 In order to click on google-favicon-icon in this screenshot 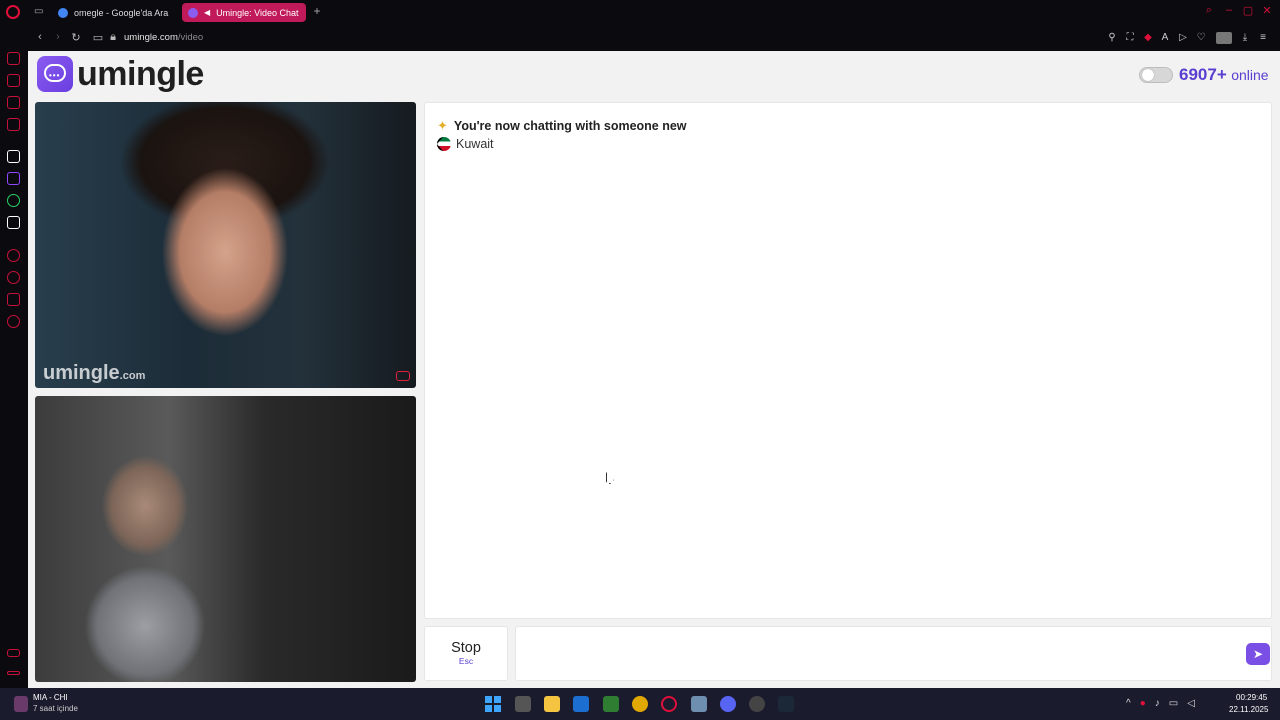, I will do `click(63, 12)`.